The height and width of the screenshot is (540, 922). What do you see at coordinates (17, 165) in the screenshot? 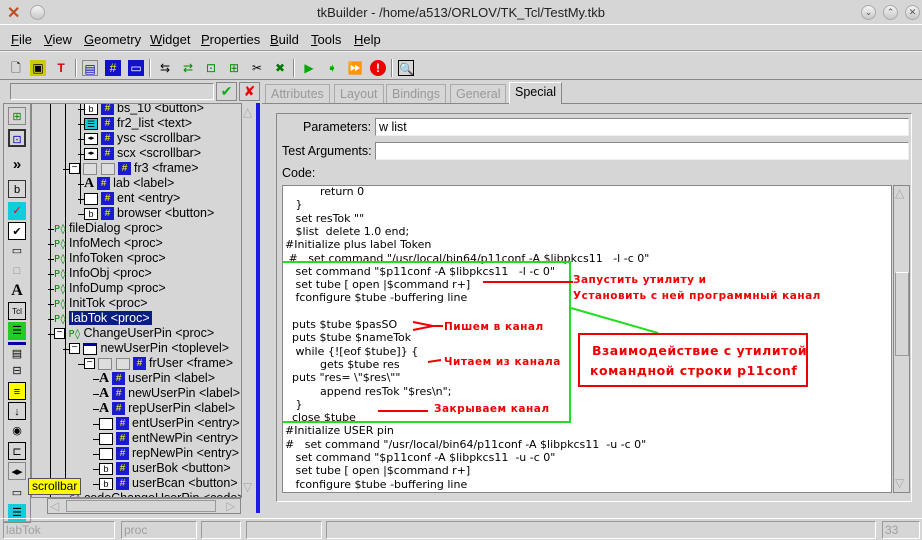
I see `more-icon: »` at bounding box center [17, 165].